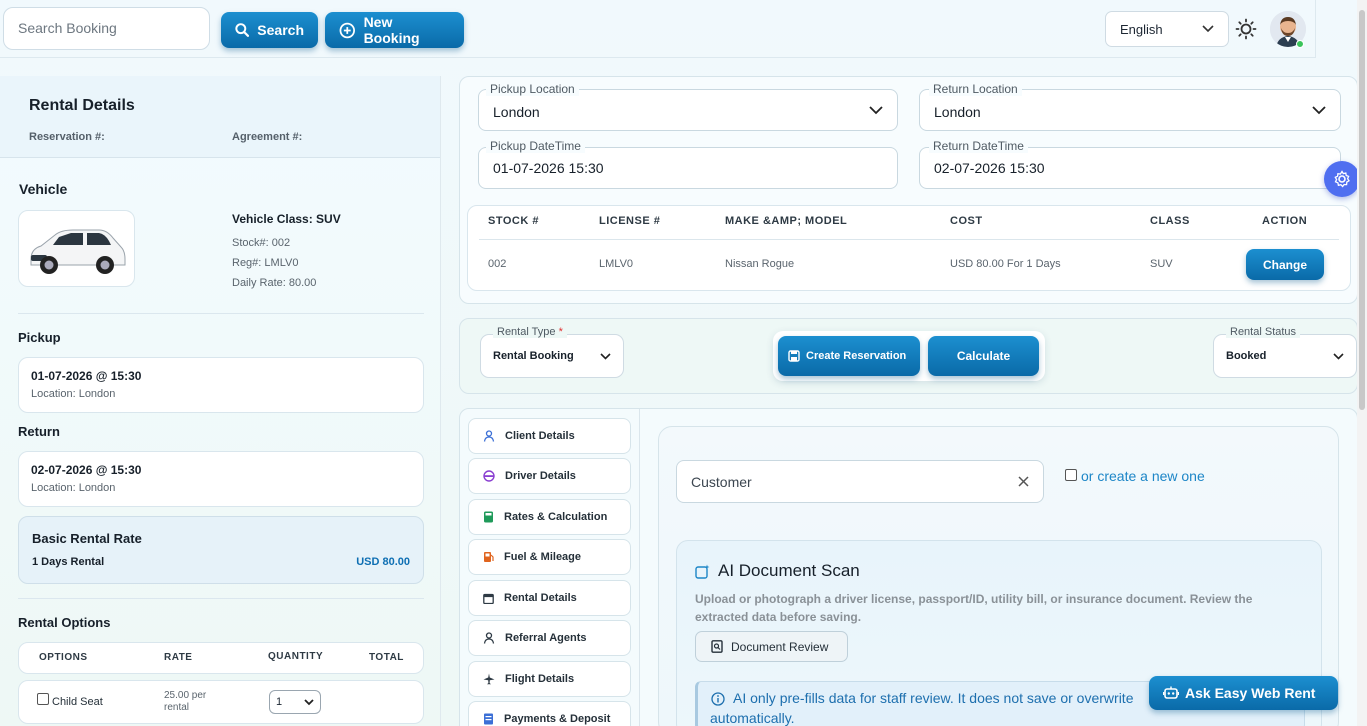 The width and height of the screenshot is (1367, 726). I want to click on tab-divider, so click(639, 567).